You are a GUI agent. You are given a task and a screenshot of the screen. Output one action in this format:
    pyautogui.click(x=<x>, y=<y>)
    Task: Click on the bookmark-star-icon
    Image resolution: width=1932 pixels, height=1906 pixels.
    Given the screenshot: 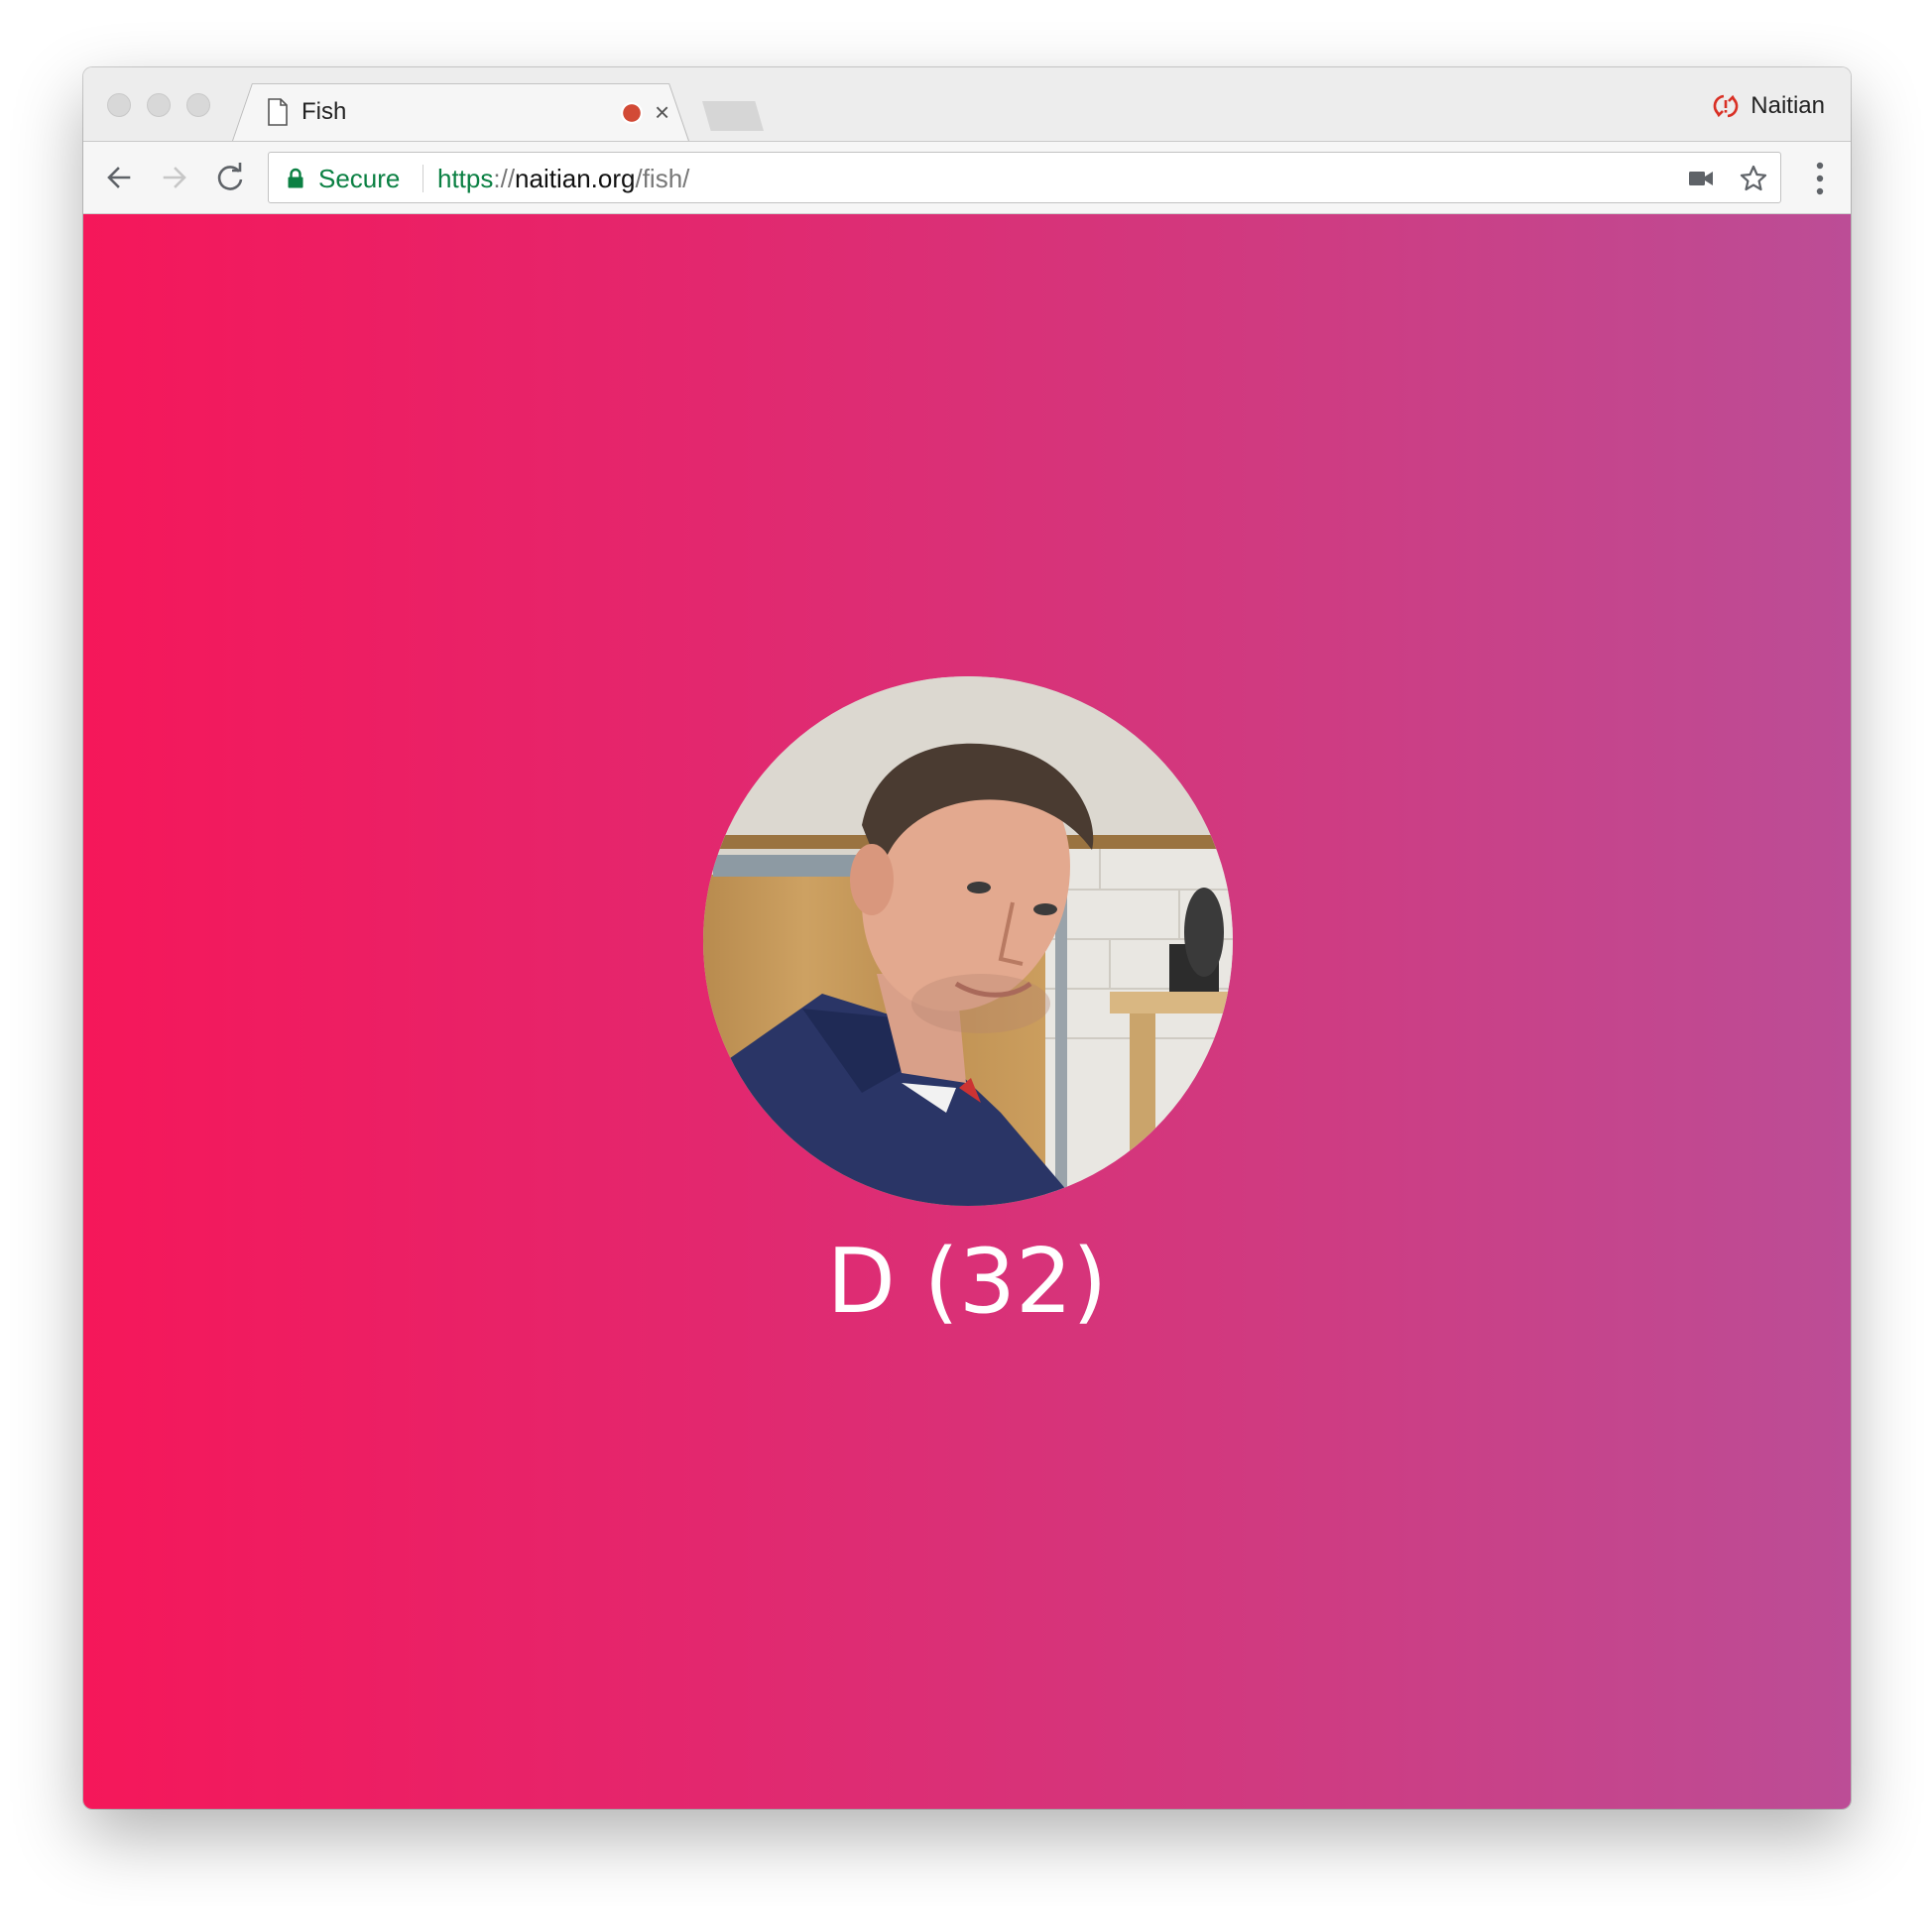 What is the action you would take?
    pyautogui.click(x=1753, y=178)
    